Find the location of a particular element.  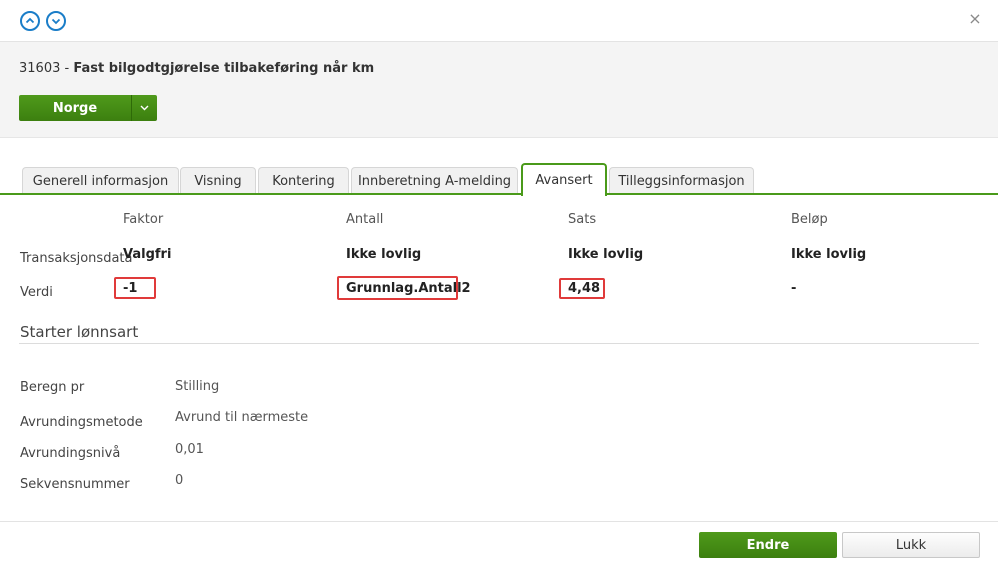

country-dropdown-button is located at coordinates (144, 108).